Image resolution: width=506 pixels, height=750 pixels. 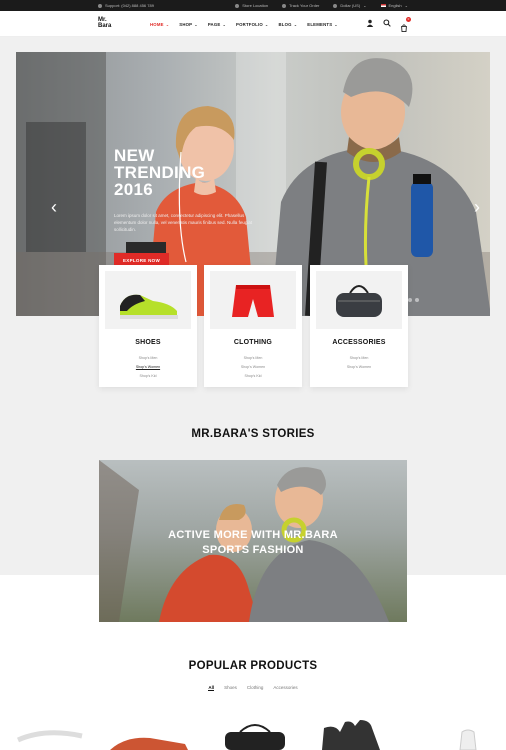 I want to click on category-card-accessories: ACCESSORIES Shop's Men Shop's Women, so click(x=359, y=326).